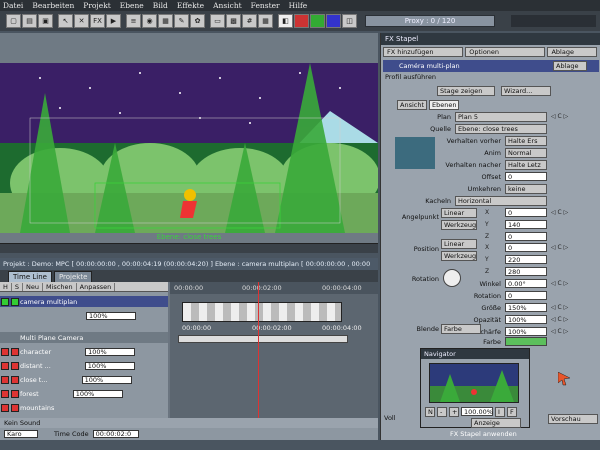 The width and height of the screenshot is (600, 450). I want to click on blend-select: Farbe, so click(461, 329).